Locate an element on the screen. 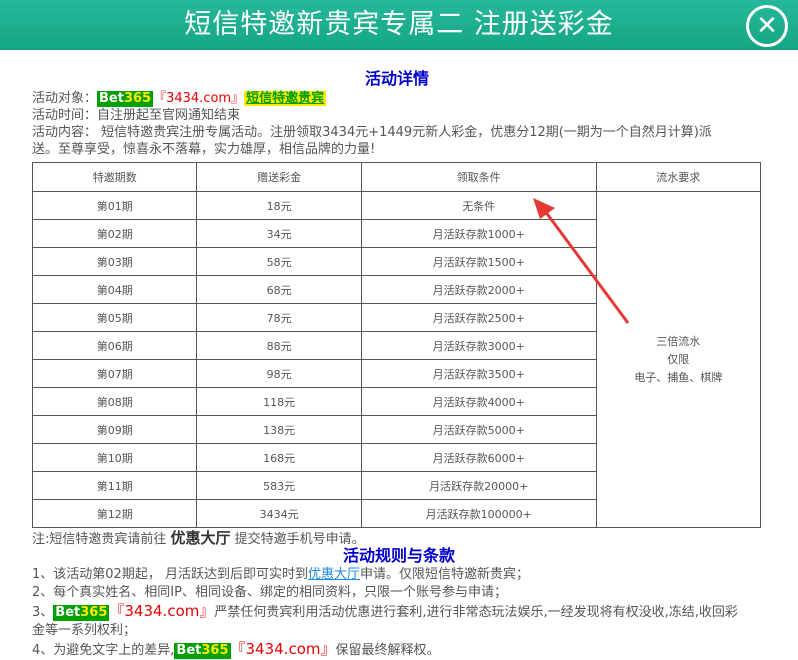 This screenshot has width=798, height=660. requirement-line: 三倍流水 is located at coordinates (678, 341).